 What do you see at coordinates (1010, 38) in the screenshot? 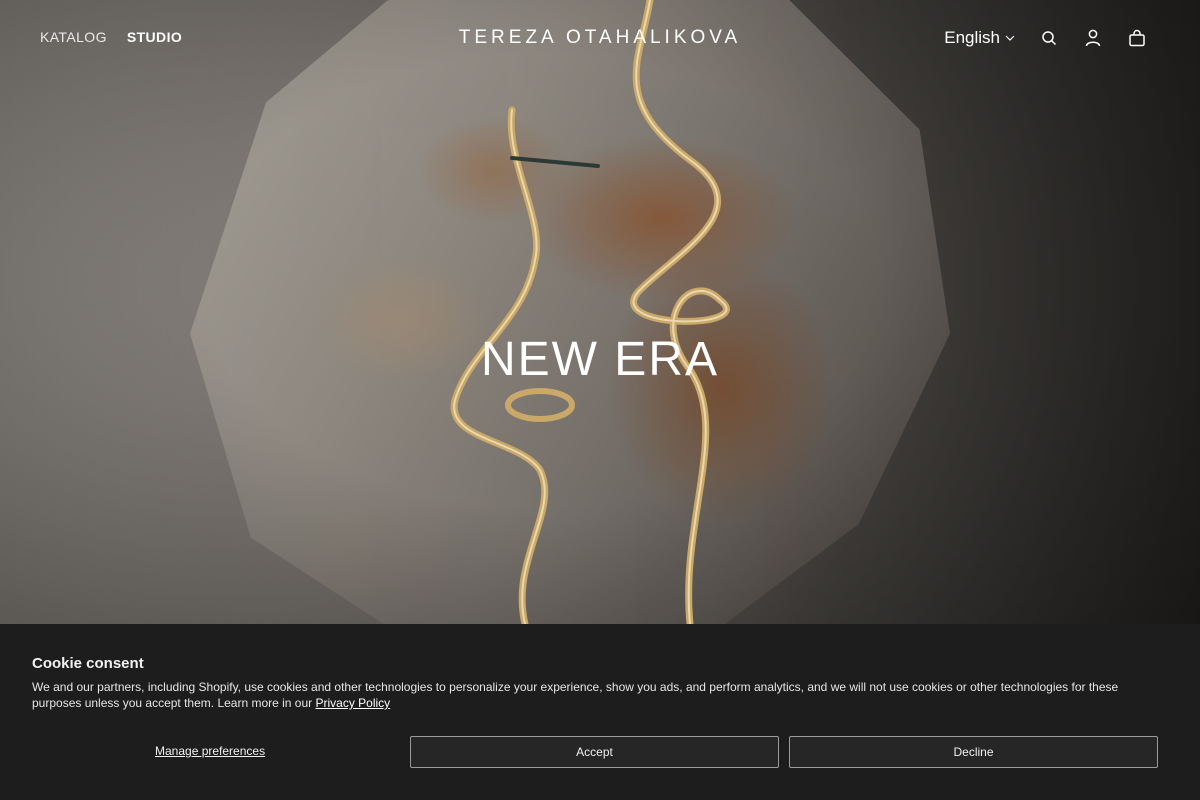
I see `chevron-down-icon` at bounding box center [1010, 38].